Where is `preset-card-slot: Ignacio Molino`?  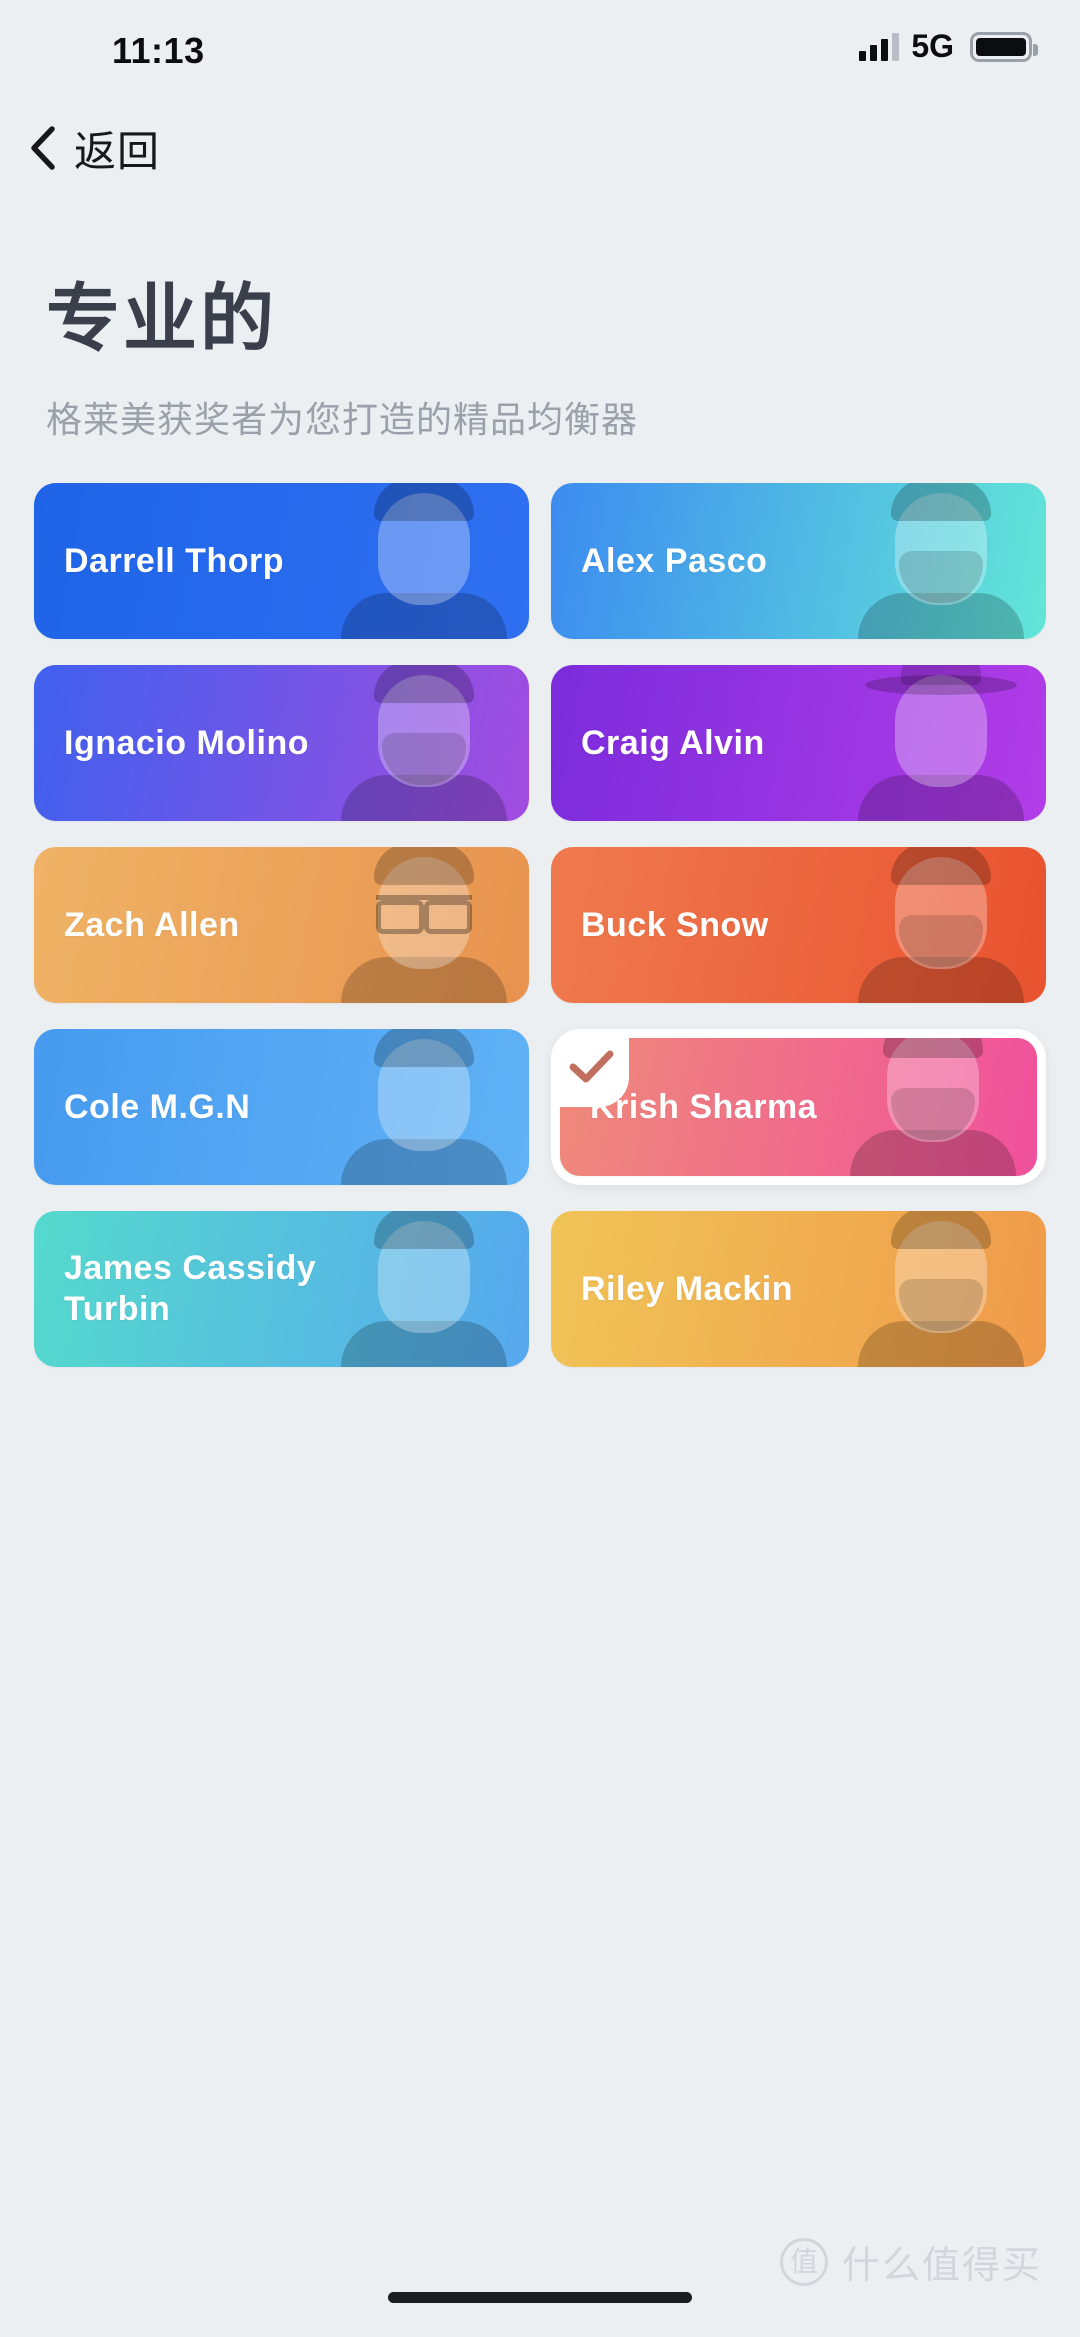
preset-card-slot: Ignacio Molino is located at coordinates (281, 743).